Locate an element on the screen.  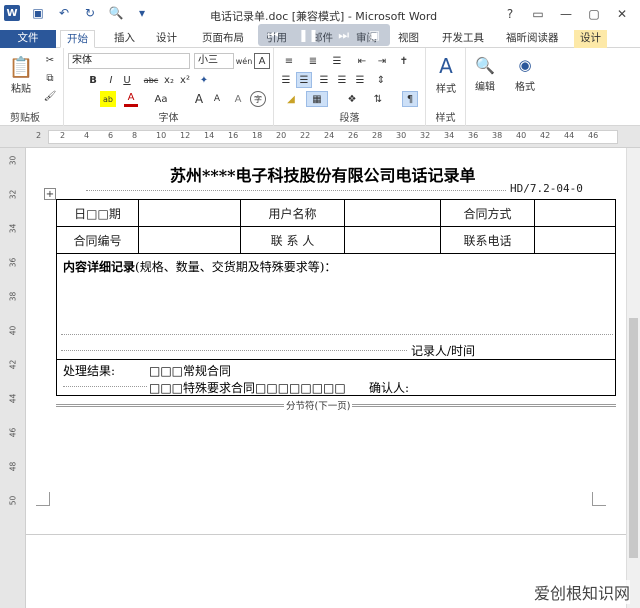
edit-button: 编辑 is located at coordinates (485, 85).